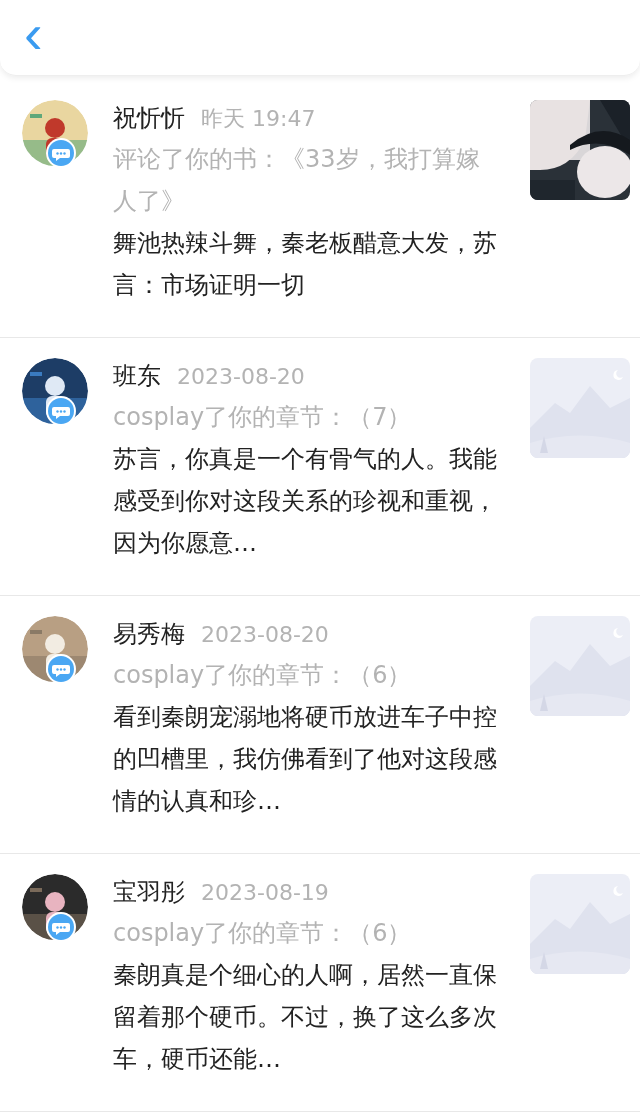  Describe the element at coordinates (137, 376) in the screenshot. I see `user-name: 班东` at that location.